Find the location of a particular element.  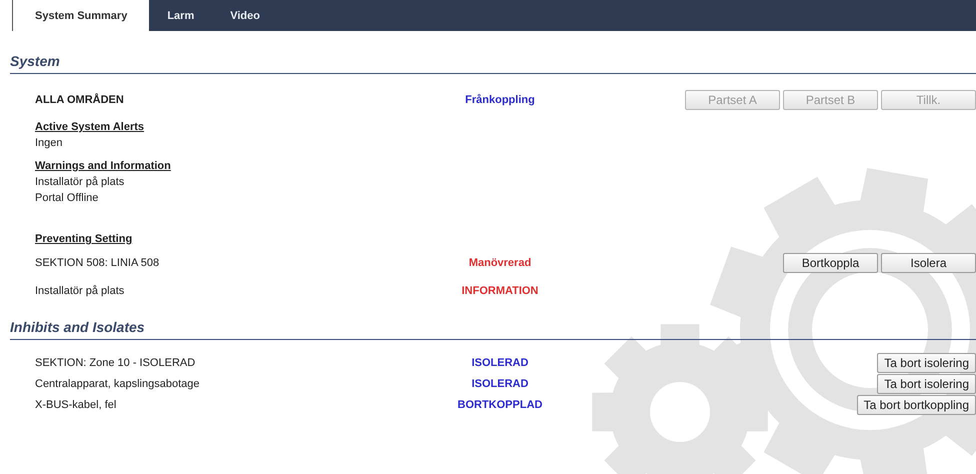

info-line: Ingen is located at coordinates (49, 143).